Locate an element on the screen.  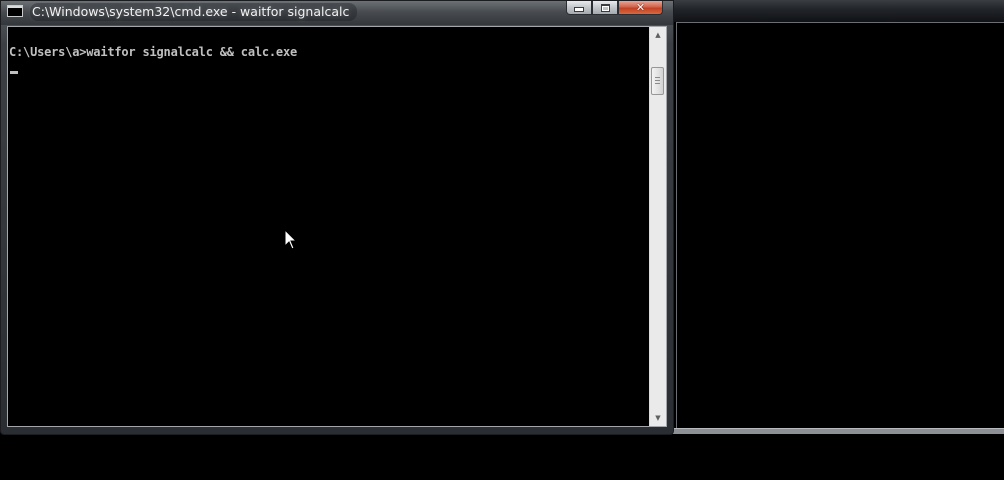
maximize-icon is located at coordinates (605, 7).